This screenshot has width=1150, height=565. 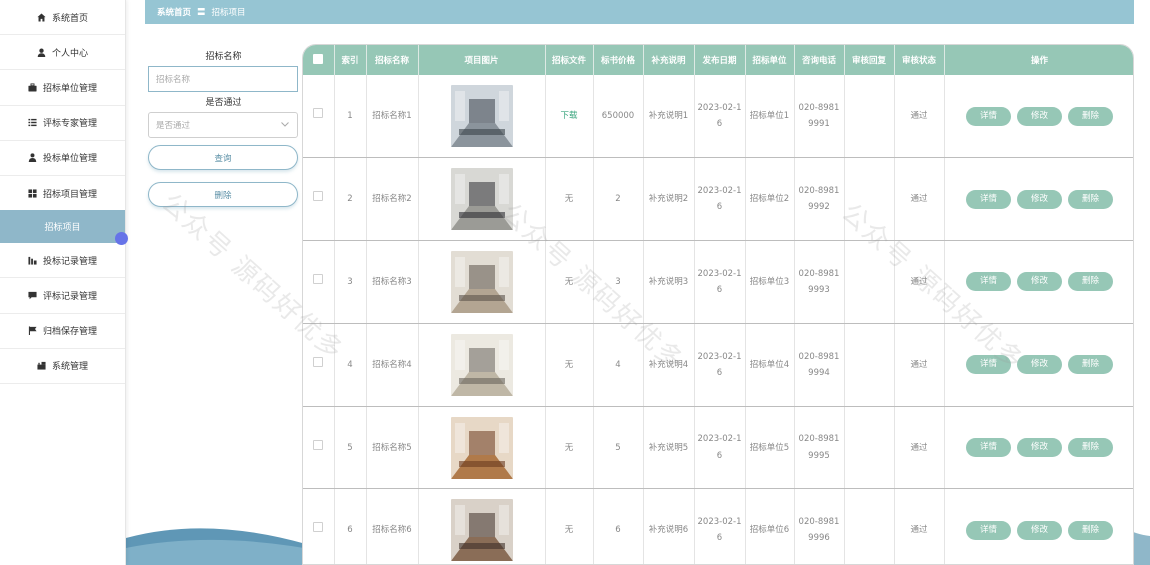 What do you see at coordinates (62, 123) in the screenshot?
I see `sidebar-item-experts: 评标专家管理` at bounding box center [62, 123].